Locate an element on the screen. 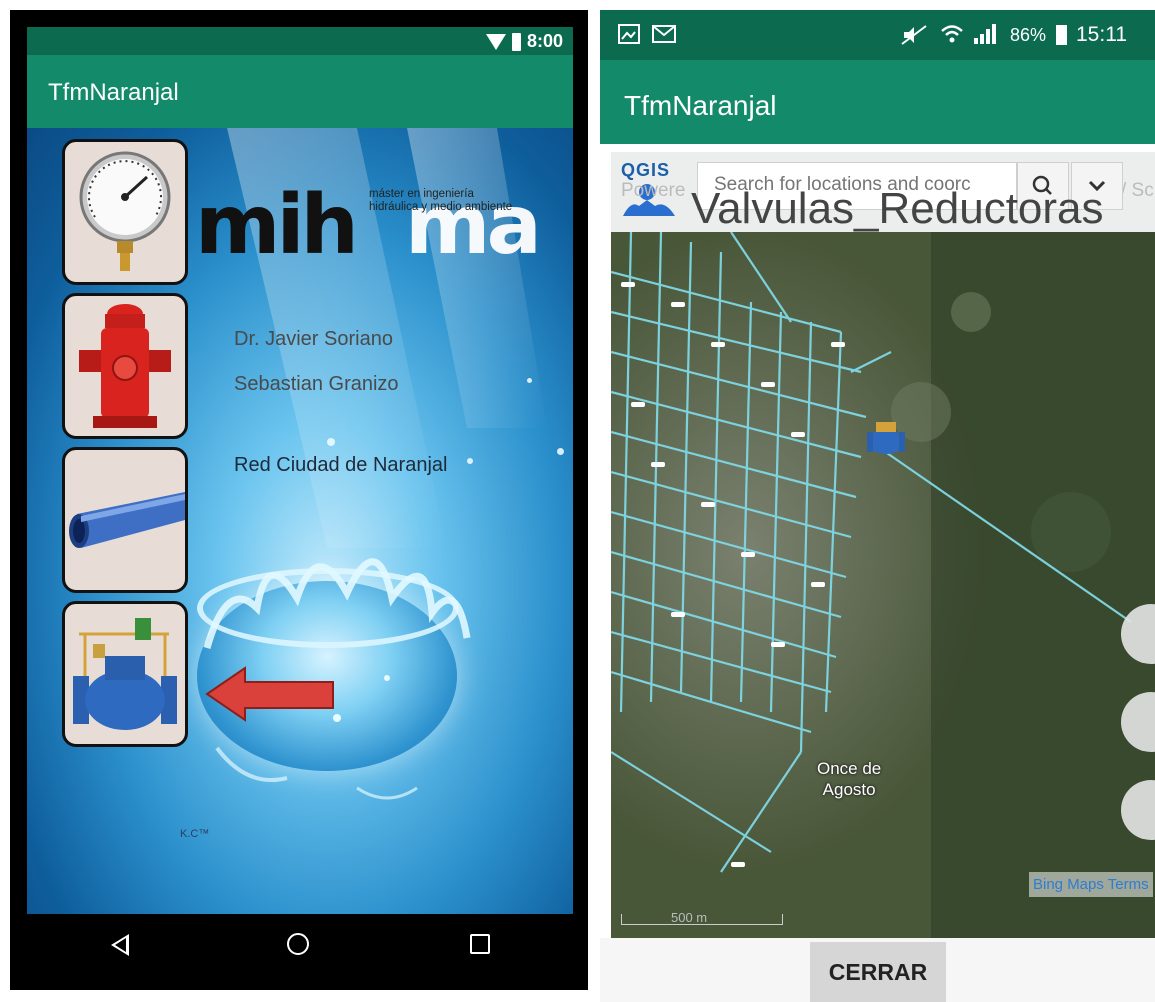 This screenshot has height=1002, width=1155. author-director: Dr. Javier Soriano is located at coordinates (313, 339).